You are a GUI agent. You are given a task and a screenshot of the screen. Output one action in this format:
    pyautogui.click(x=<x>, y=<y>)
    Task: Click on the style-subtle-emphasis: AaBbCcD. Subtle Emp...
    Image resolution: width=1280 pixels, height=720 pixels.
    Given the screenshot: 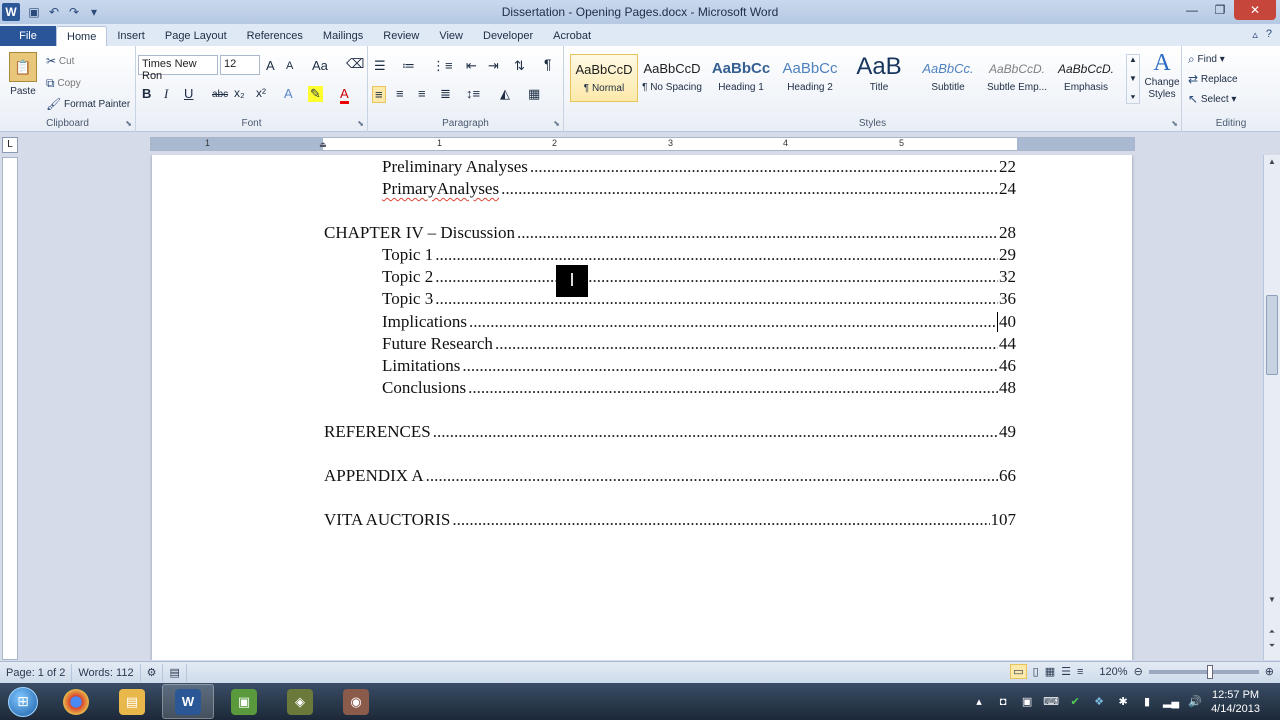 What is the action you would take?
    pyautogui.click(x=1017, y=78)
    